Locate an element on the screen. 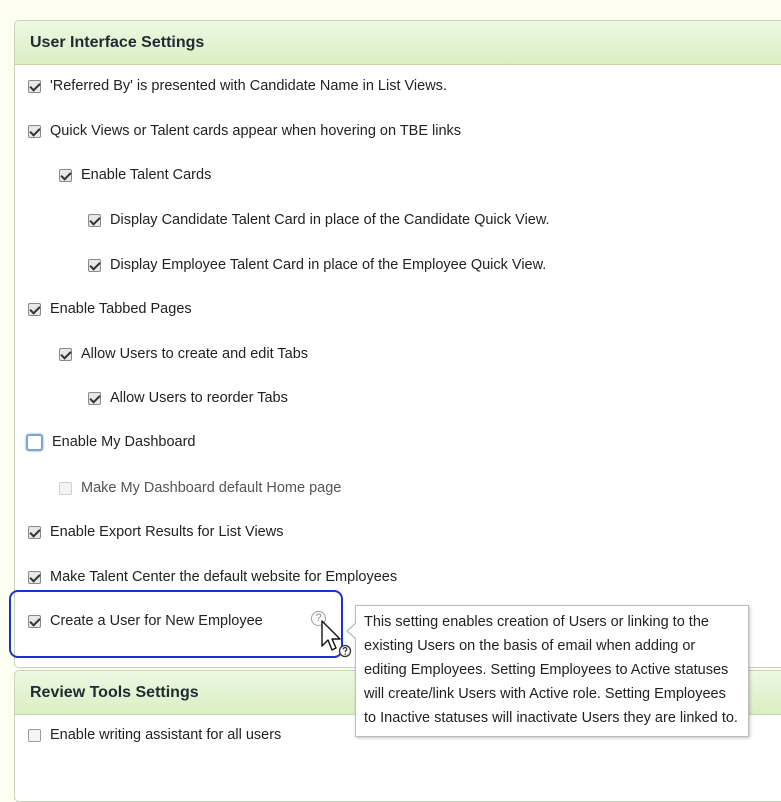 This screenshot has width=781, height=802. option-enable-tabbed-pages: Enable Tabbed Pages is located at coordinates (110, 309).